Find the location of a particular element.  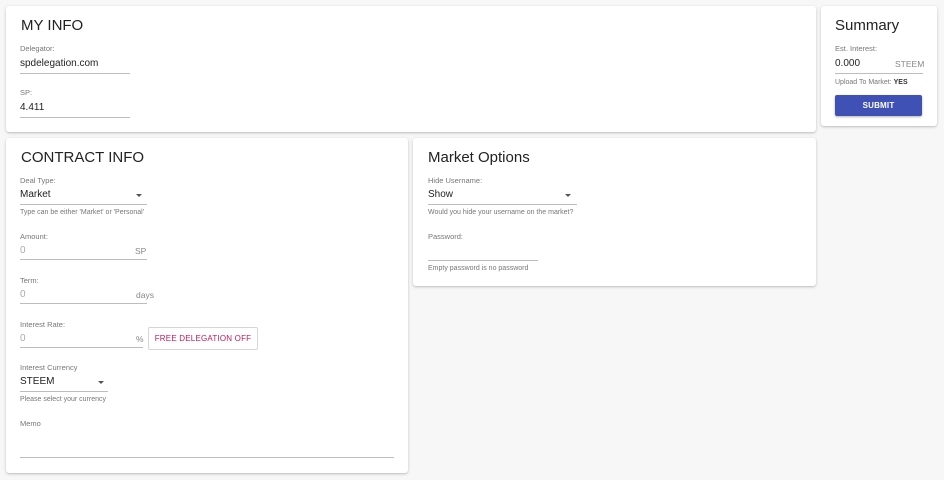

upload-to-market: Upload To Market: YES is located at coordinates (871, 82).